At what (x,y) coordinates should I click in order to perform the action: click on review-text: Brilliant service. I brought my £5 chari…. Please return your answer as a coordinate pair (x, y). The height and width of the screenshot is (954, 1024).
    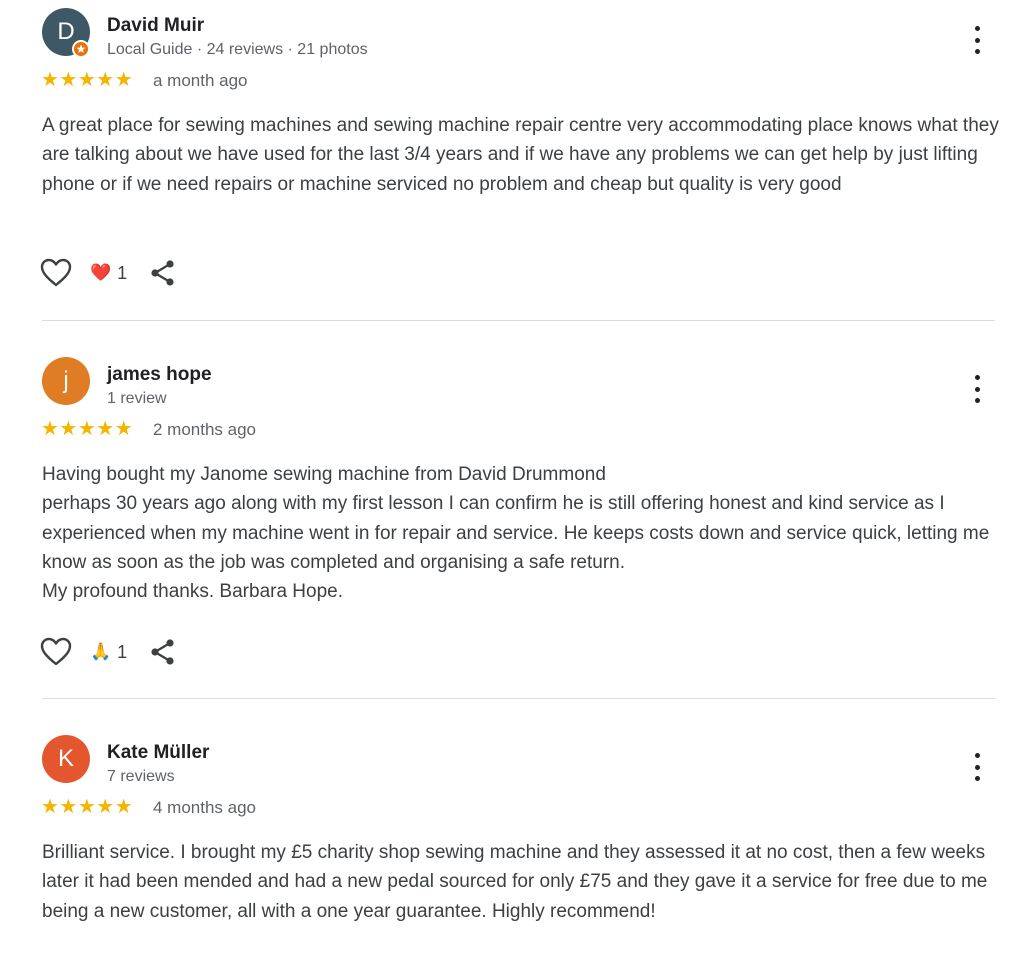
    Looking at the image, I should click on (515, 882).